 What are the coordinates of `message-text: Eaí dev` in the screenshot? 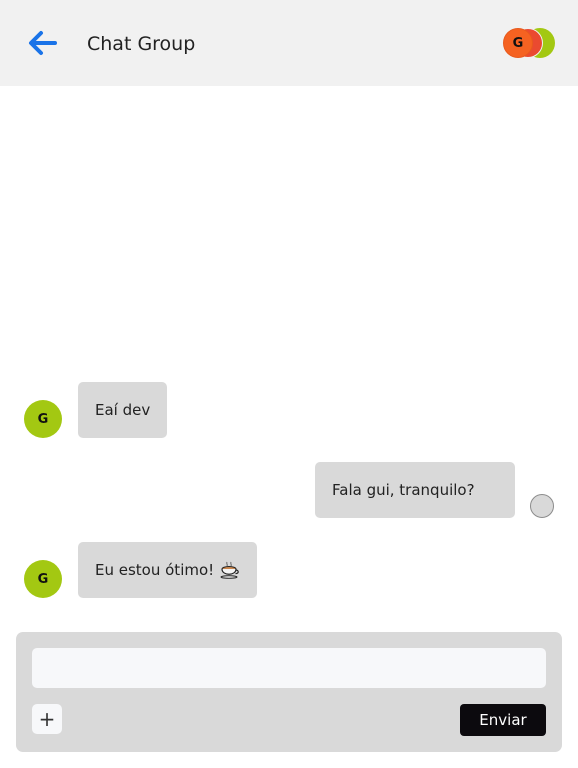 It's located at (123, 410).